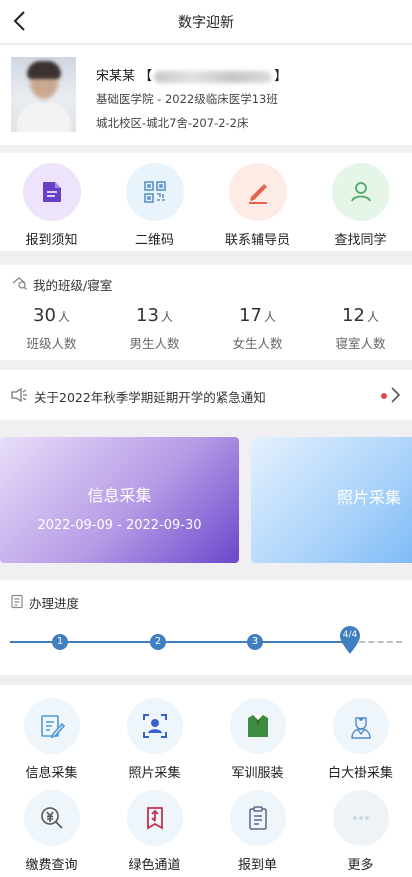 The height and width of the screenshot is (877, 412). I want to click on page-title: 数字迎新, so click(206, 23).